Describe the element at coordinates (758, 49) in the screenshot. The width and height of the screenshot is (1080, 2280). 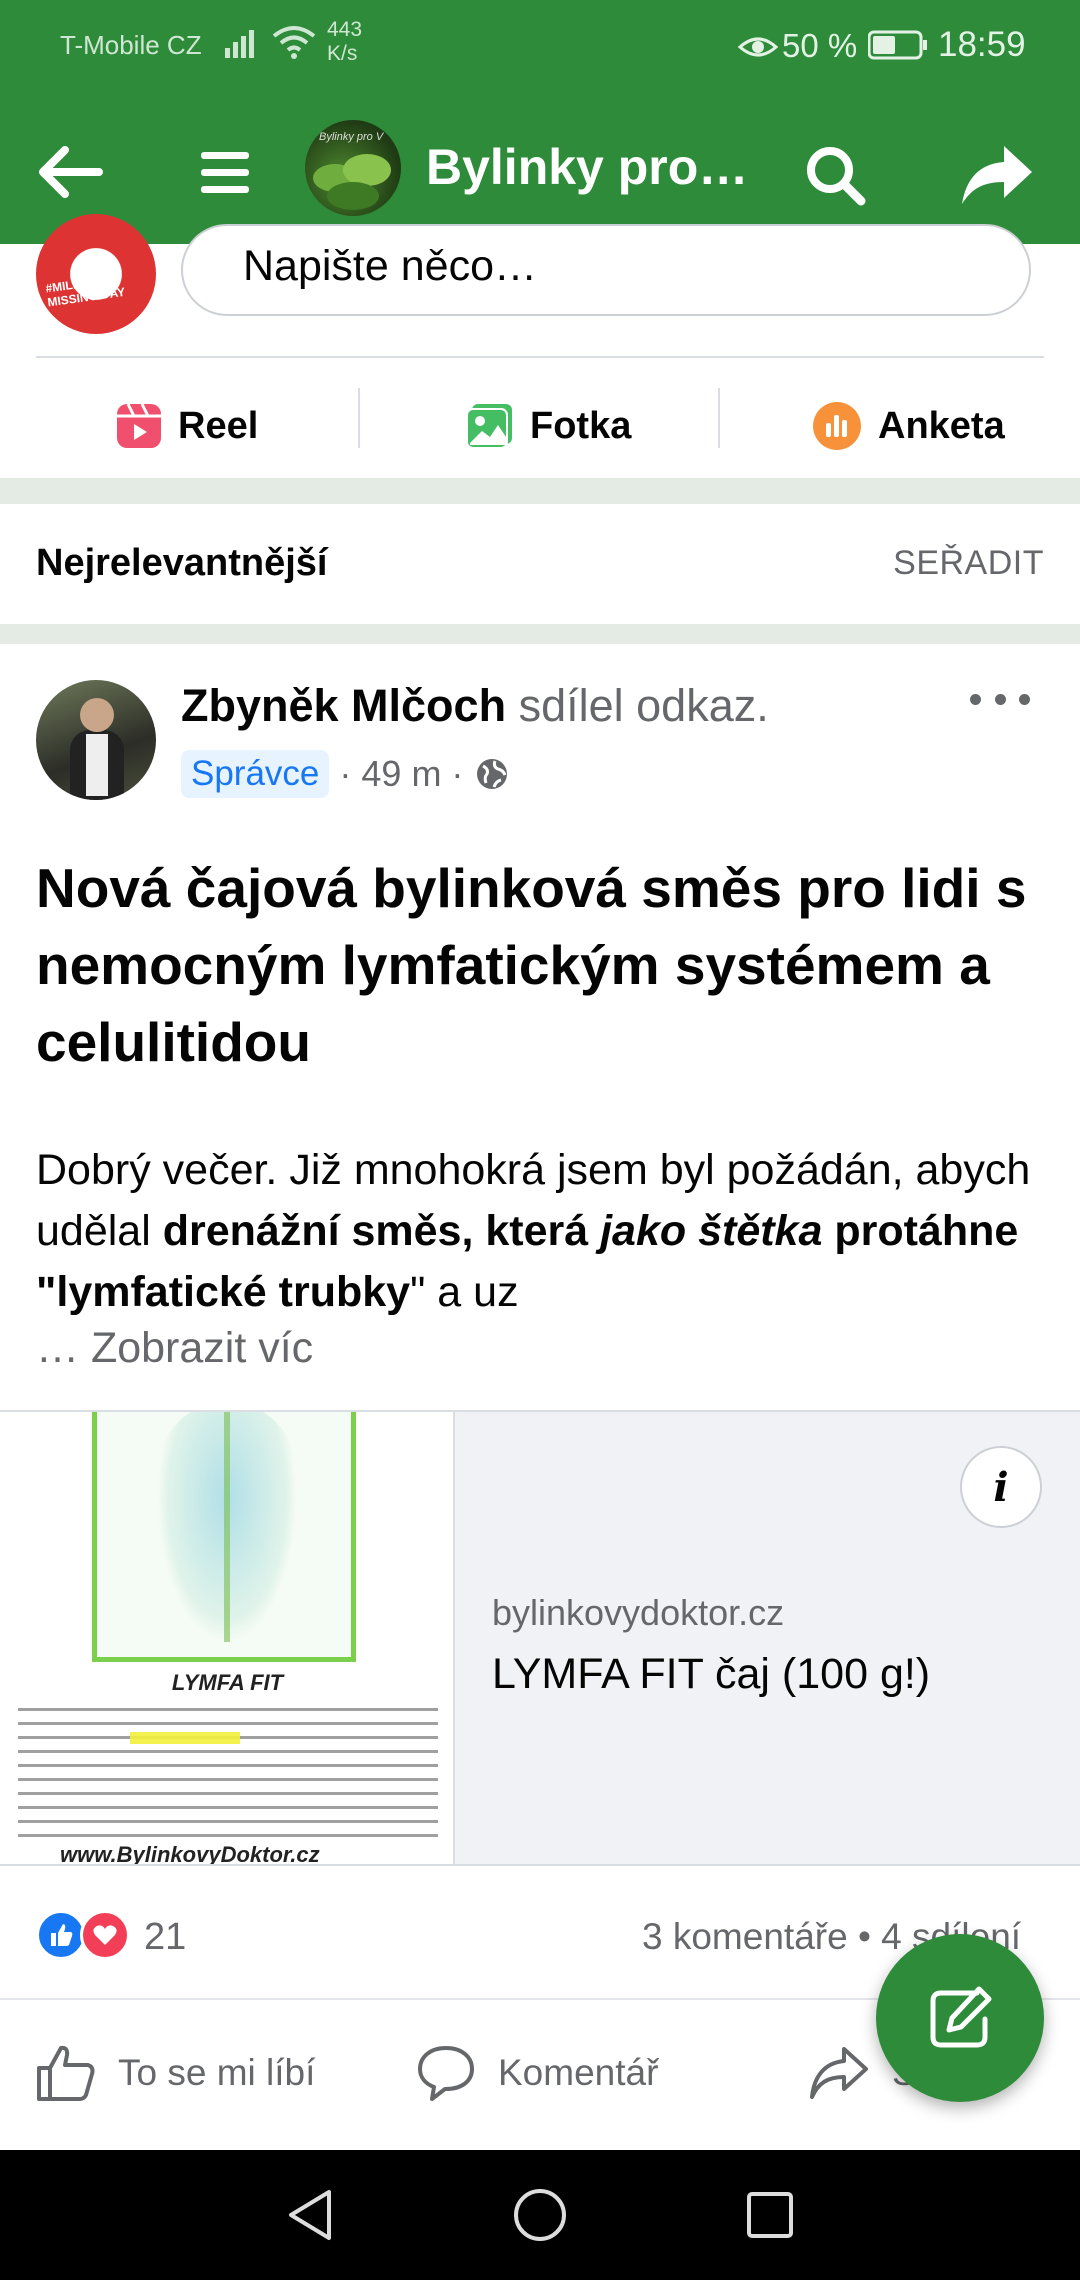
I see `eye-comfort-icon` at that location.